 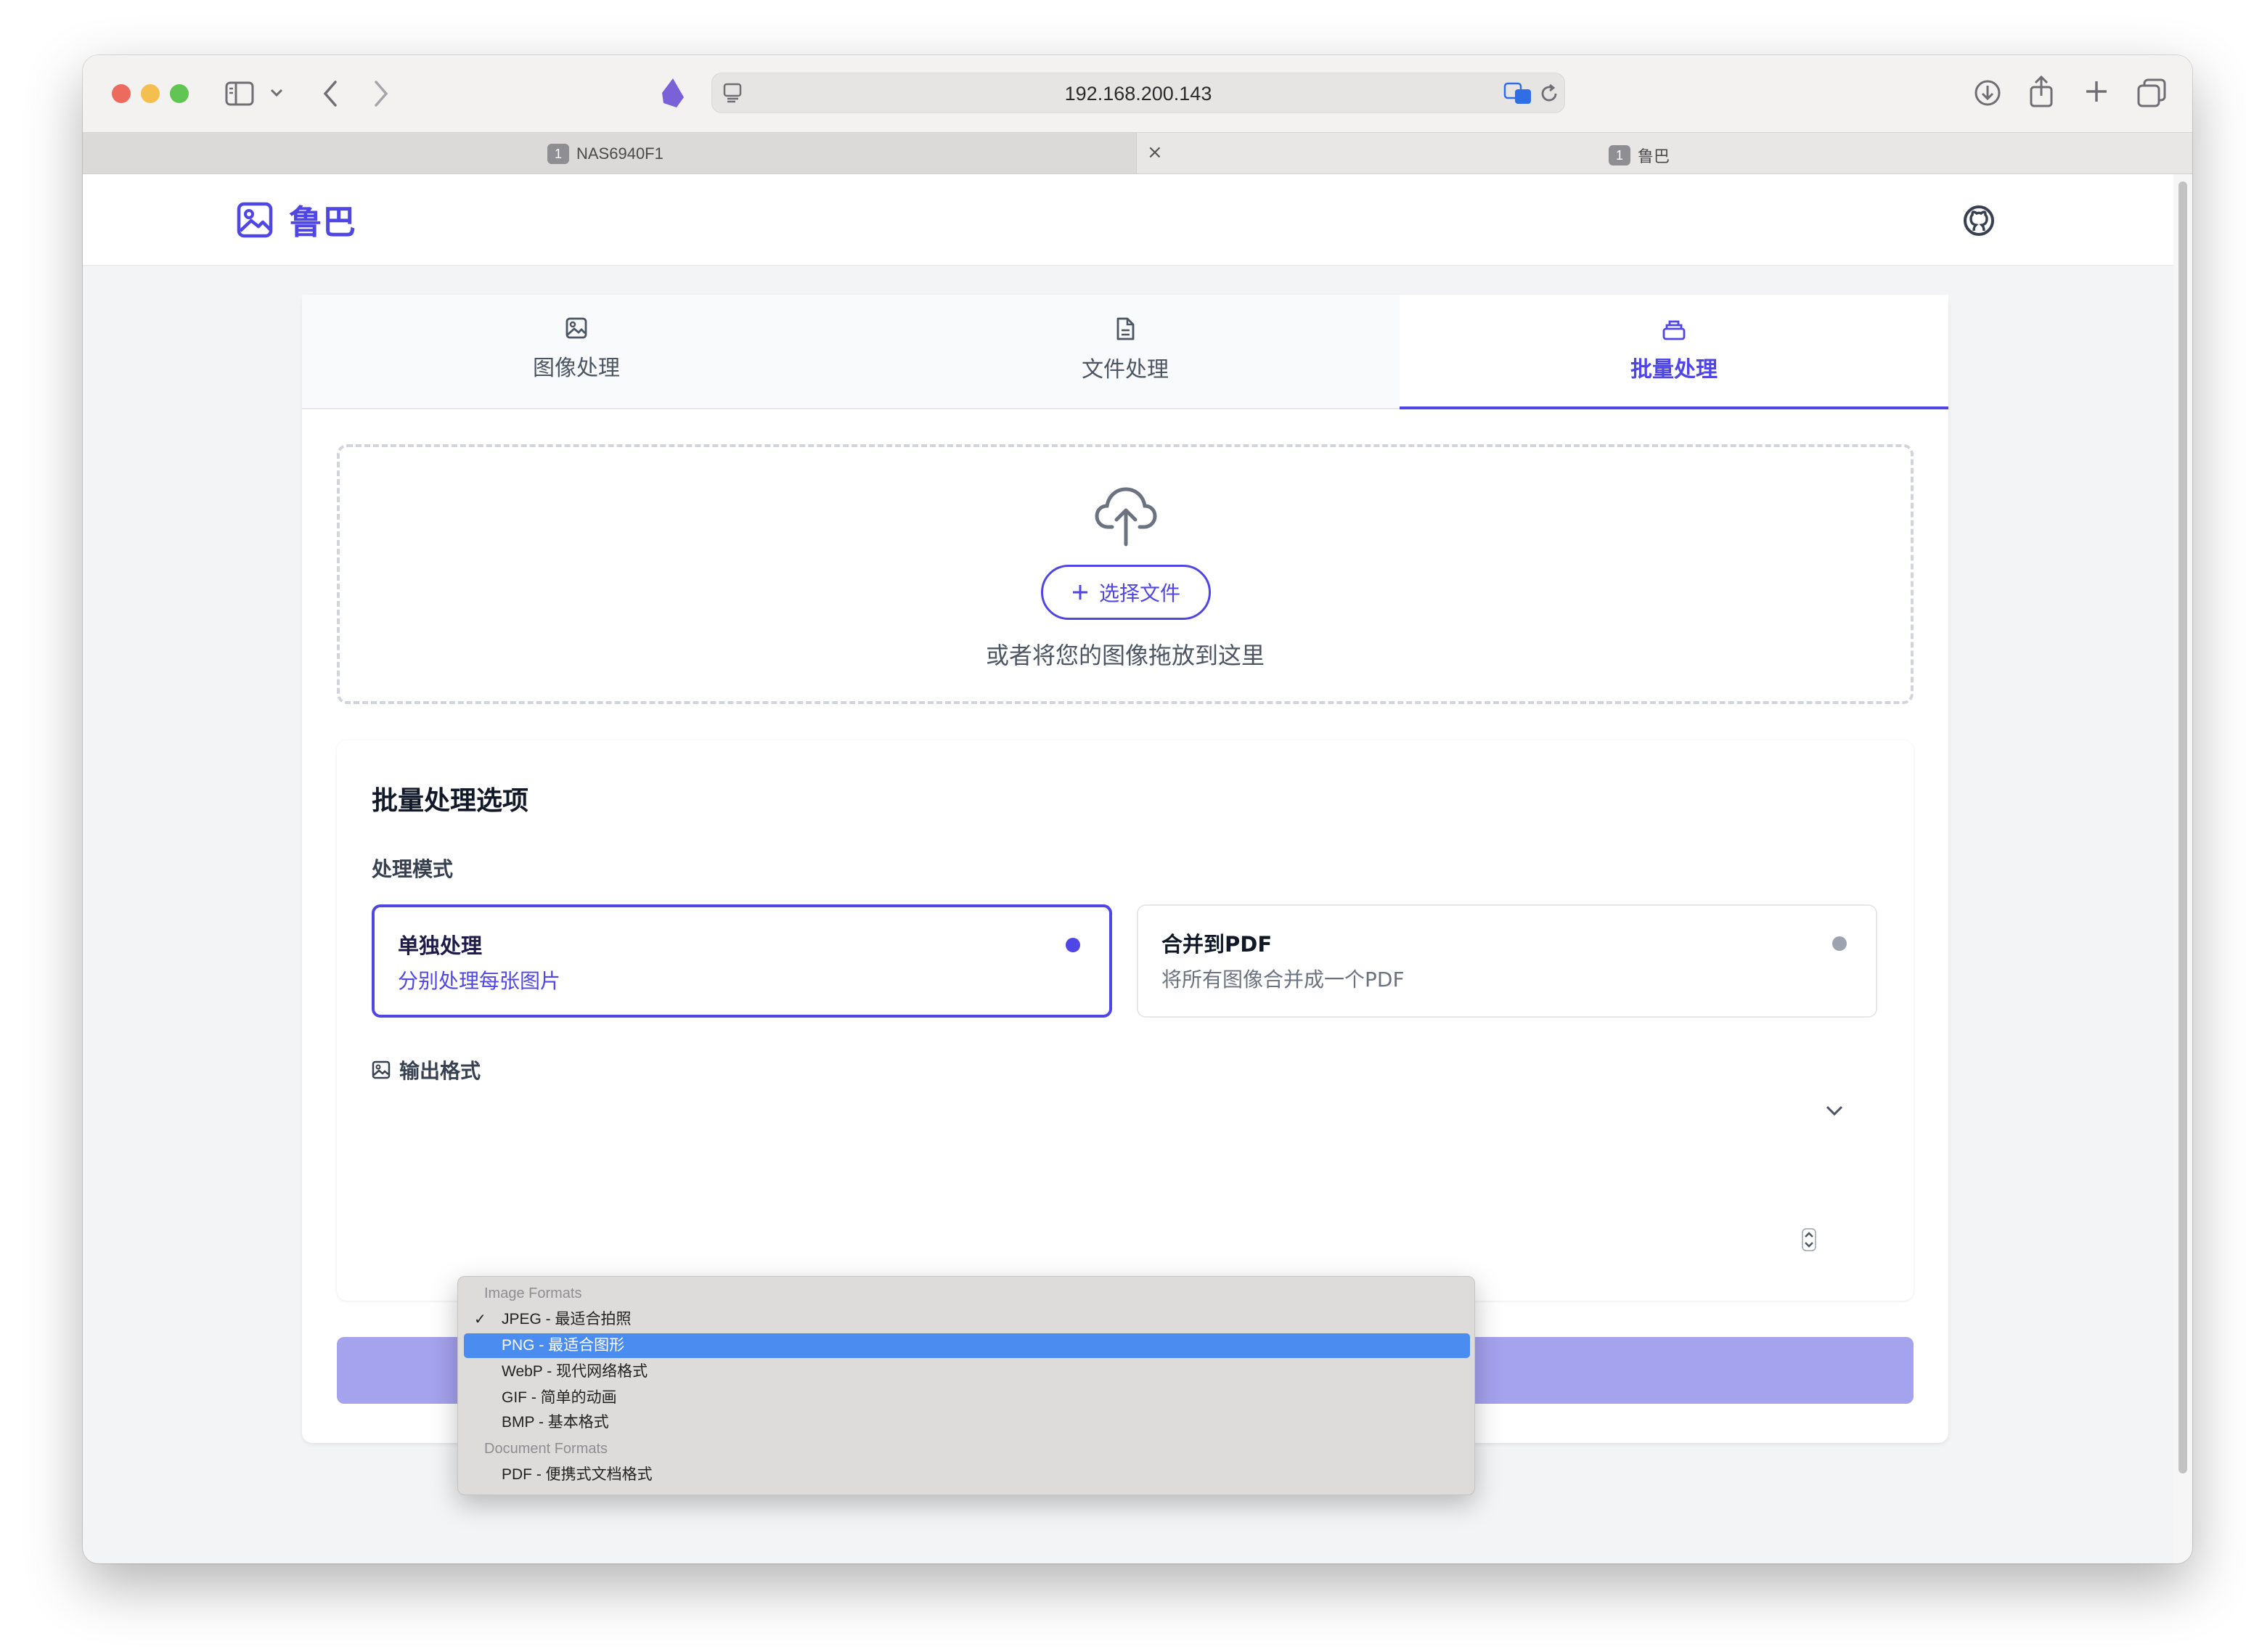 I want to click on option-label: BMP - 基本格式, so click(x=555, y=1422).